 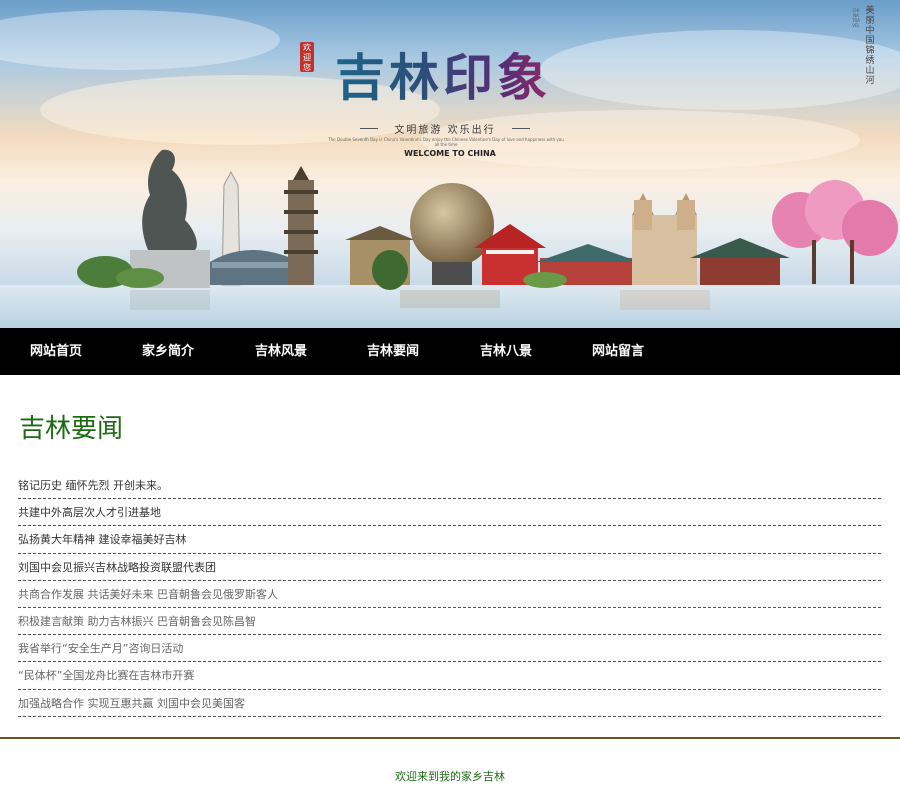 I want to click on banner-welcome: WELCOME TO CHINA, so click(x=450, y=153).